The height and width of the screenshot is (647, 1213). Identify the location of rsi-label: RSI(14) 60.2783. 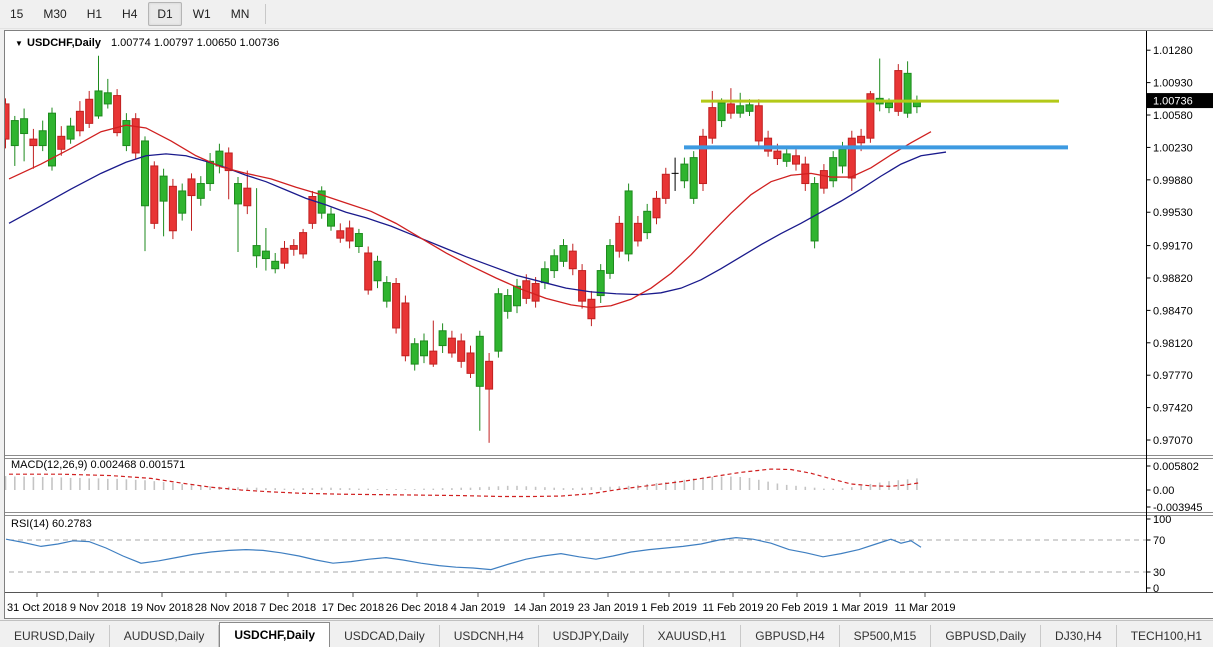
(51, 524).